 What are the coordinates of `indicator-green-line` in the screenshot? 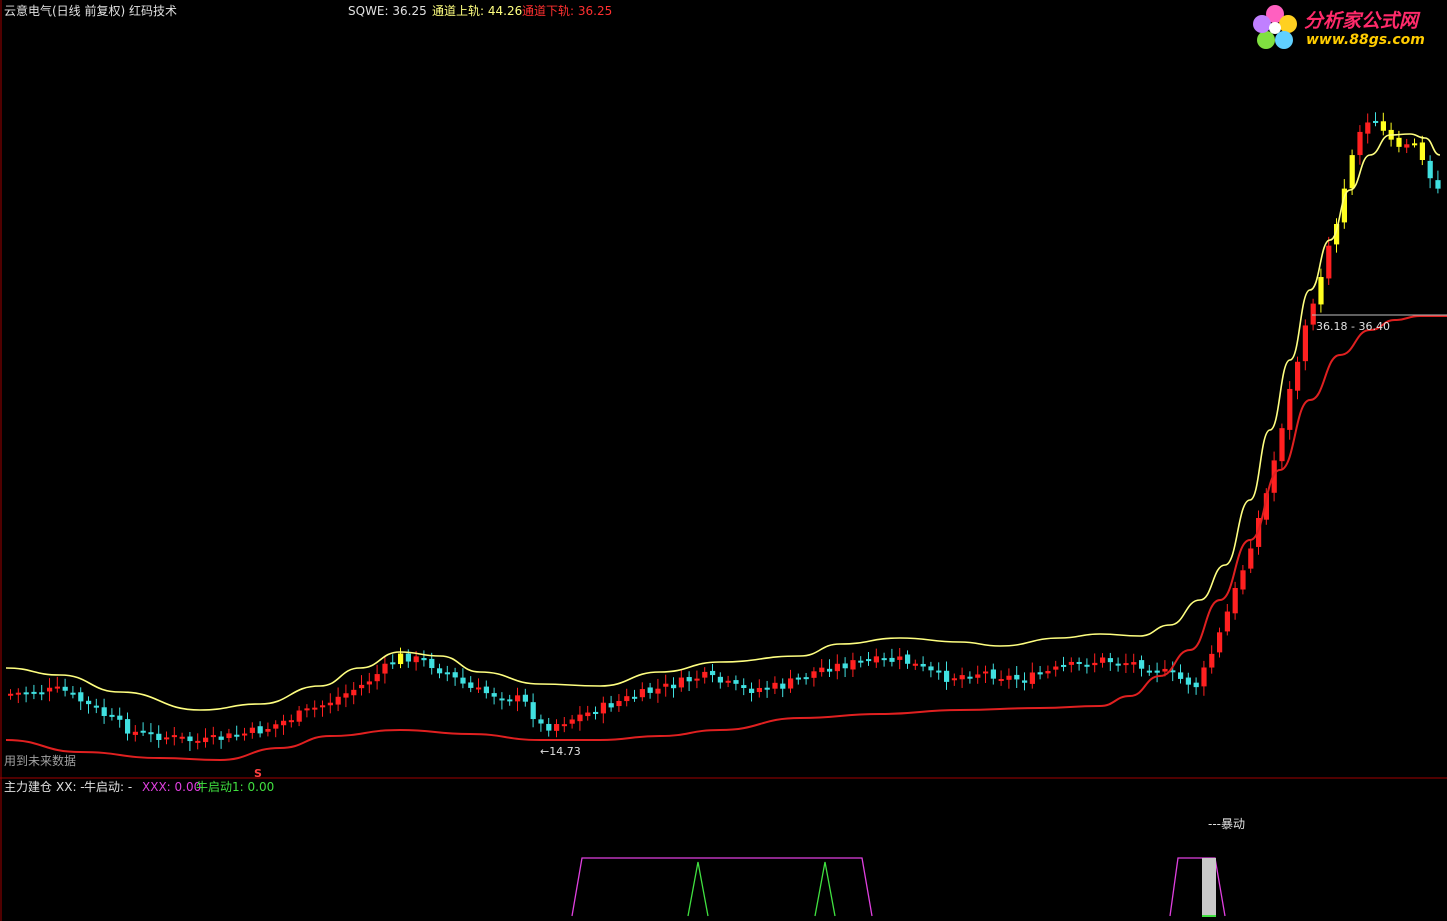 It's located at (761, 889).